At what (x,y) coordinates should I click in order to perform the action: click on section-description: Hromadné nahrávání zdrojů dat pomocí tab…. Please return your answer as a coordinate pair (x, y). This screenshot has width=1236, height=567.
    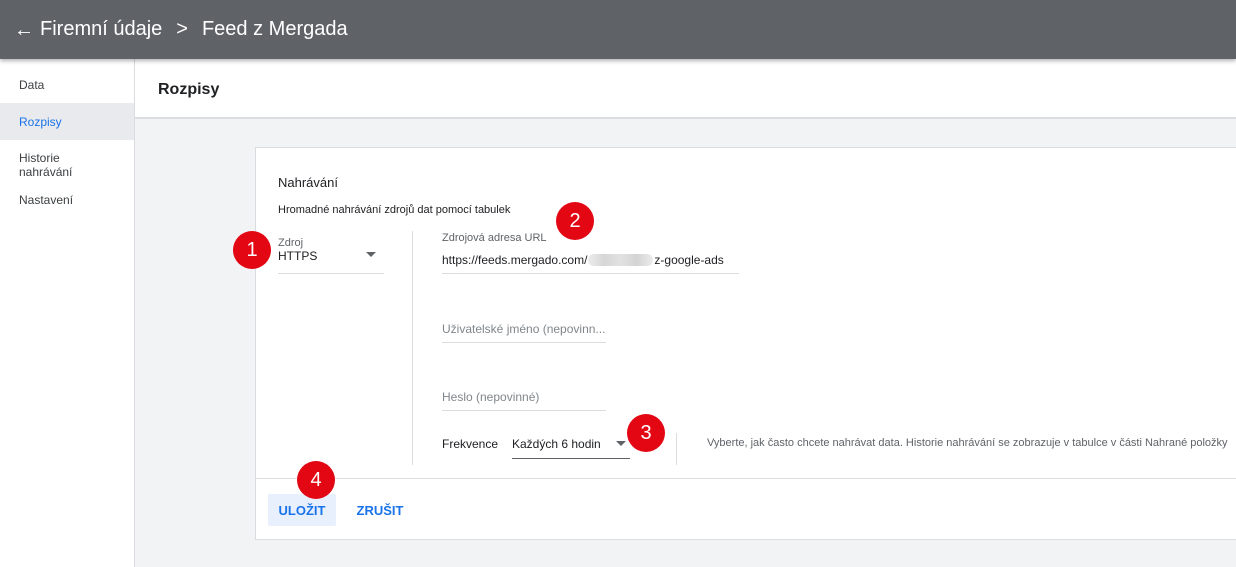
    Looking at the image, I should click on (394, 210).